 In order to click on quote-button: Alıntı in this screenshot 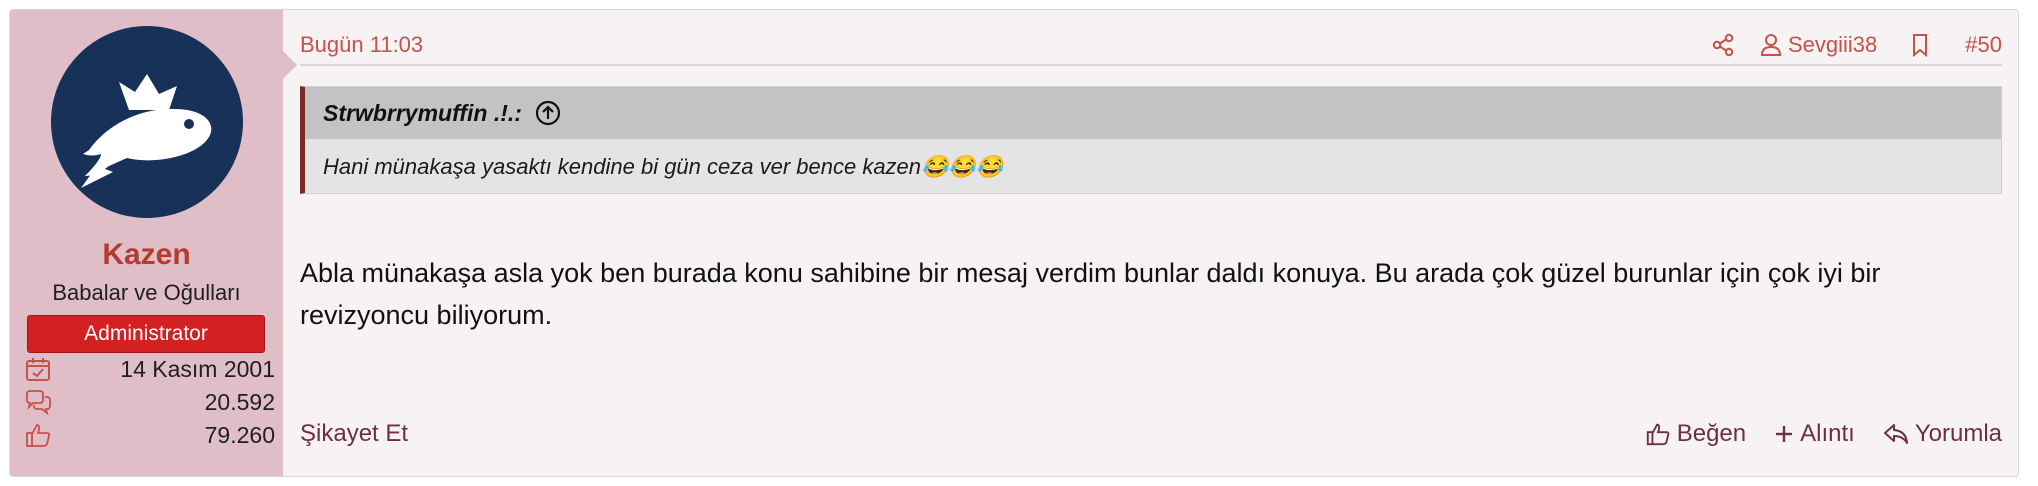, I will do `click(1814, 434)`.